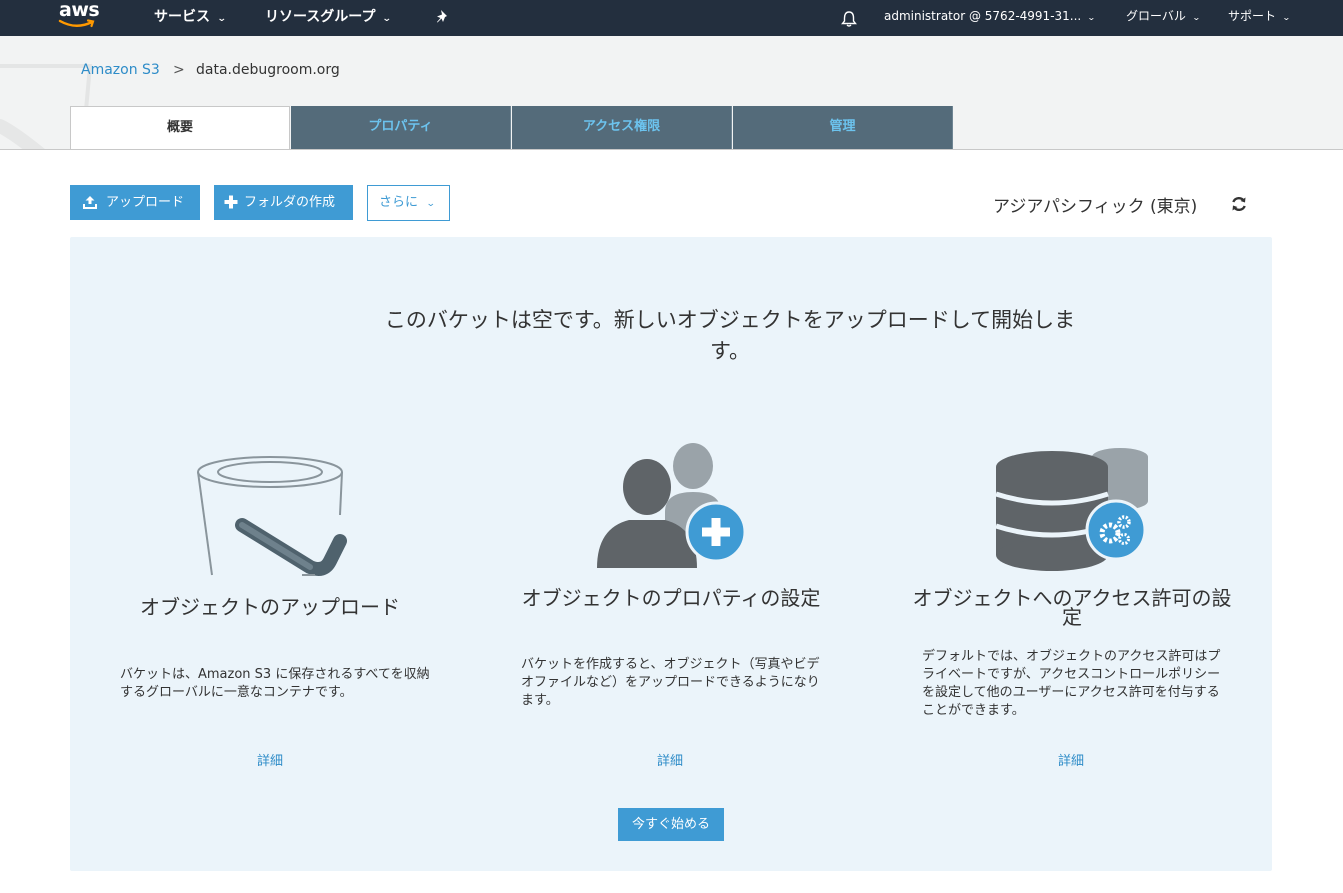  I want to click on tab-properties: プロパティ, so click(401, 127).